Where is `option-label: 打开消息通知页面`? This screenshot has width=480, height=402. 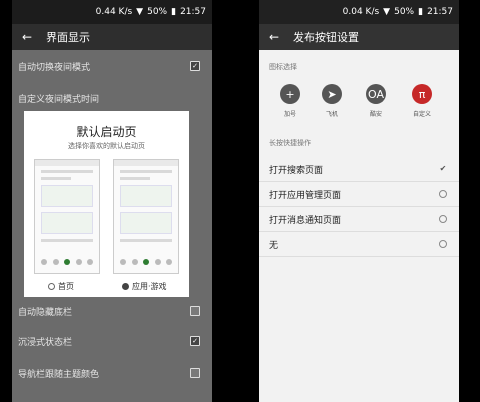 option-label: 打开消息通知页面 is located at coordinates (305, 221).